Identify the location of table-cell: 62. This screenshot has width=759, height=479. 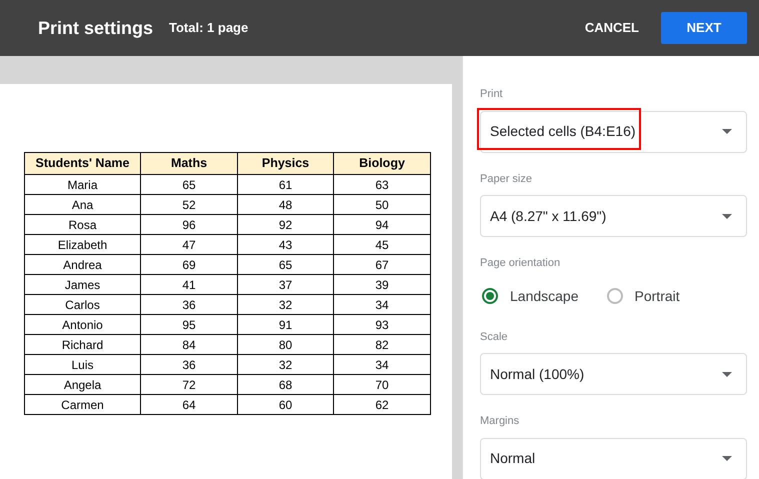
(382, 404).